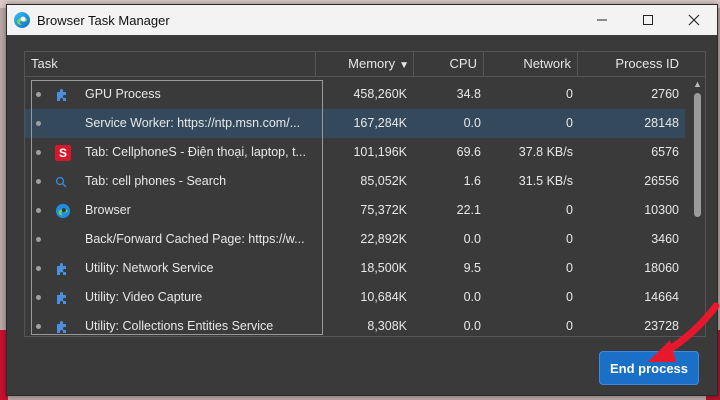 Image resolution: width=720 pixels, height=400 pixels. Describe the element at coordinates (362, 20) in the screenshot. I see `title-bar: Browser Task Manager` at that location.